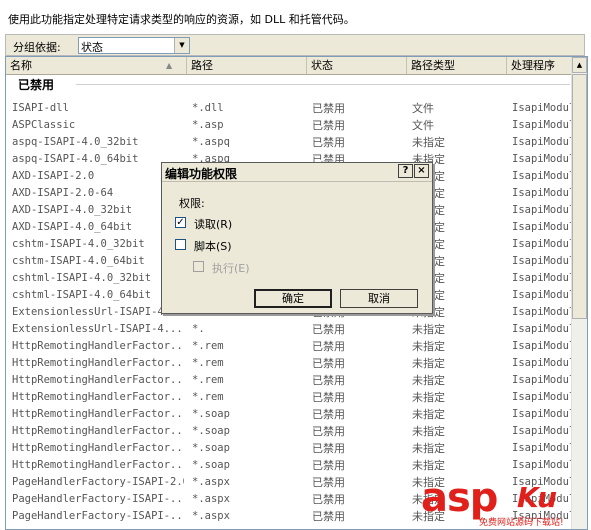  What do you see at coordinates (211, 142) in the screenshot?
I see `row-path: *.aspq` at bounding box center [211, 142].